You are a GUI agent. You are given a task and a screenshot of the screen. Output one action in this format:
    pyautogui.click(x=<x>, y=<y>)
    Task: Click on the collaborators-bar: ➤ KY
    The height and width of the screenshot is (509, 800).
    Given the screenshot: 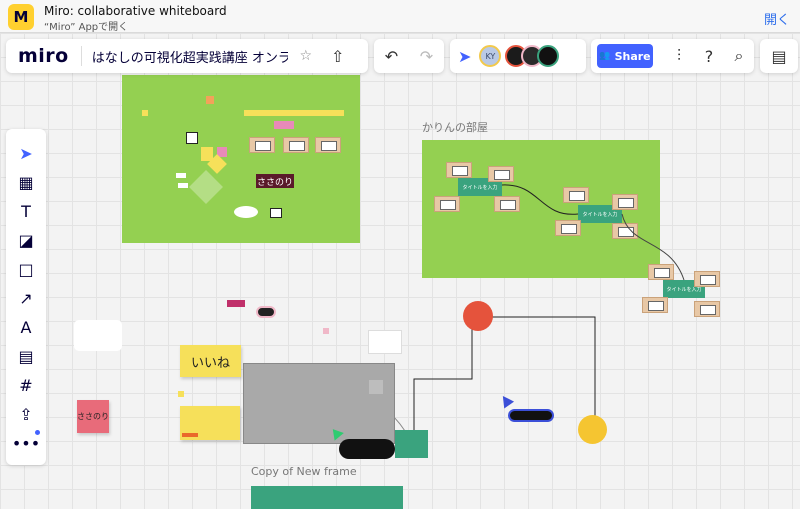 What is the action you would take?
    pyautogui.click(x=518, y=56)
    